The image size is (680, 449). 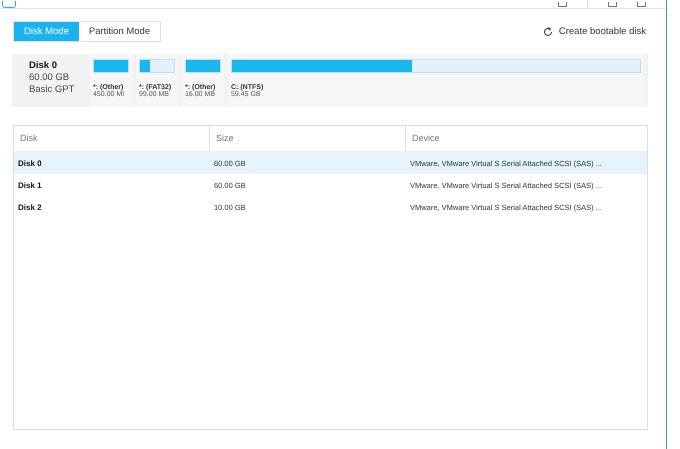 What do you see at coordinates (308, 138) in the screenshot?
I see `column-header: Size` at bounding box center [308, 138].